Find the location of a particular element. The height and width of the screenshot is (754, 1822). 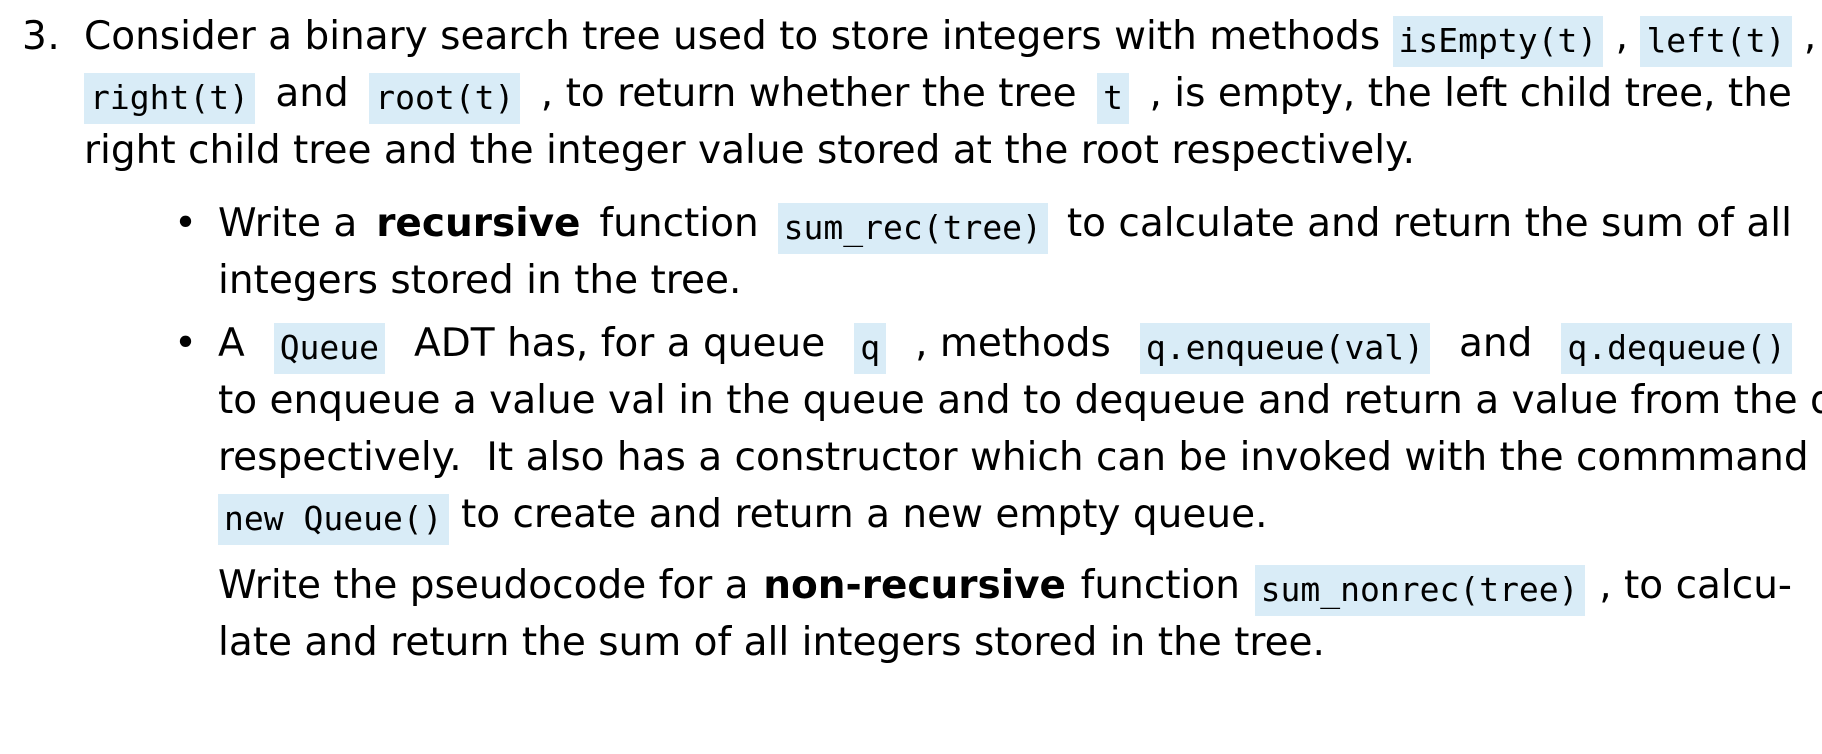

text-run: , to calcu- is located at coordinates (1689, 585).